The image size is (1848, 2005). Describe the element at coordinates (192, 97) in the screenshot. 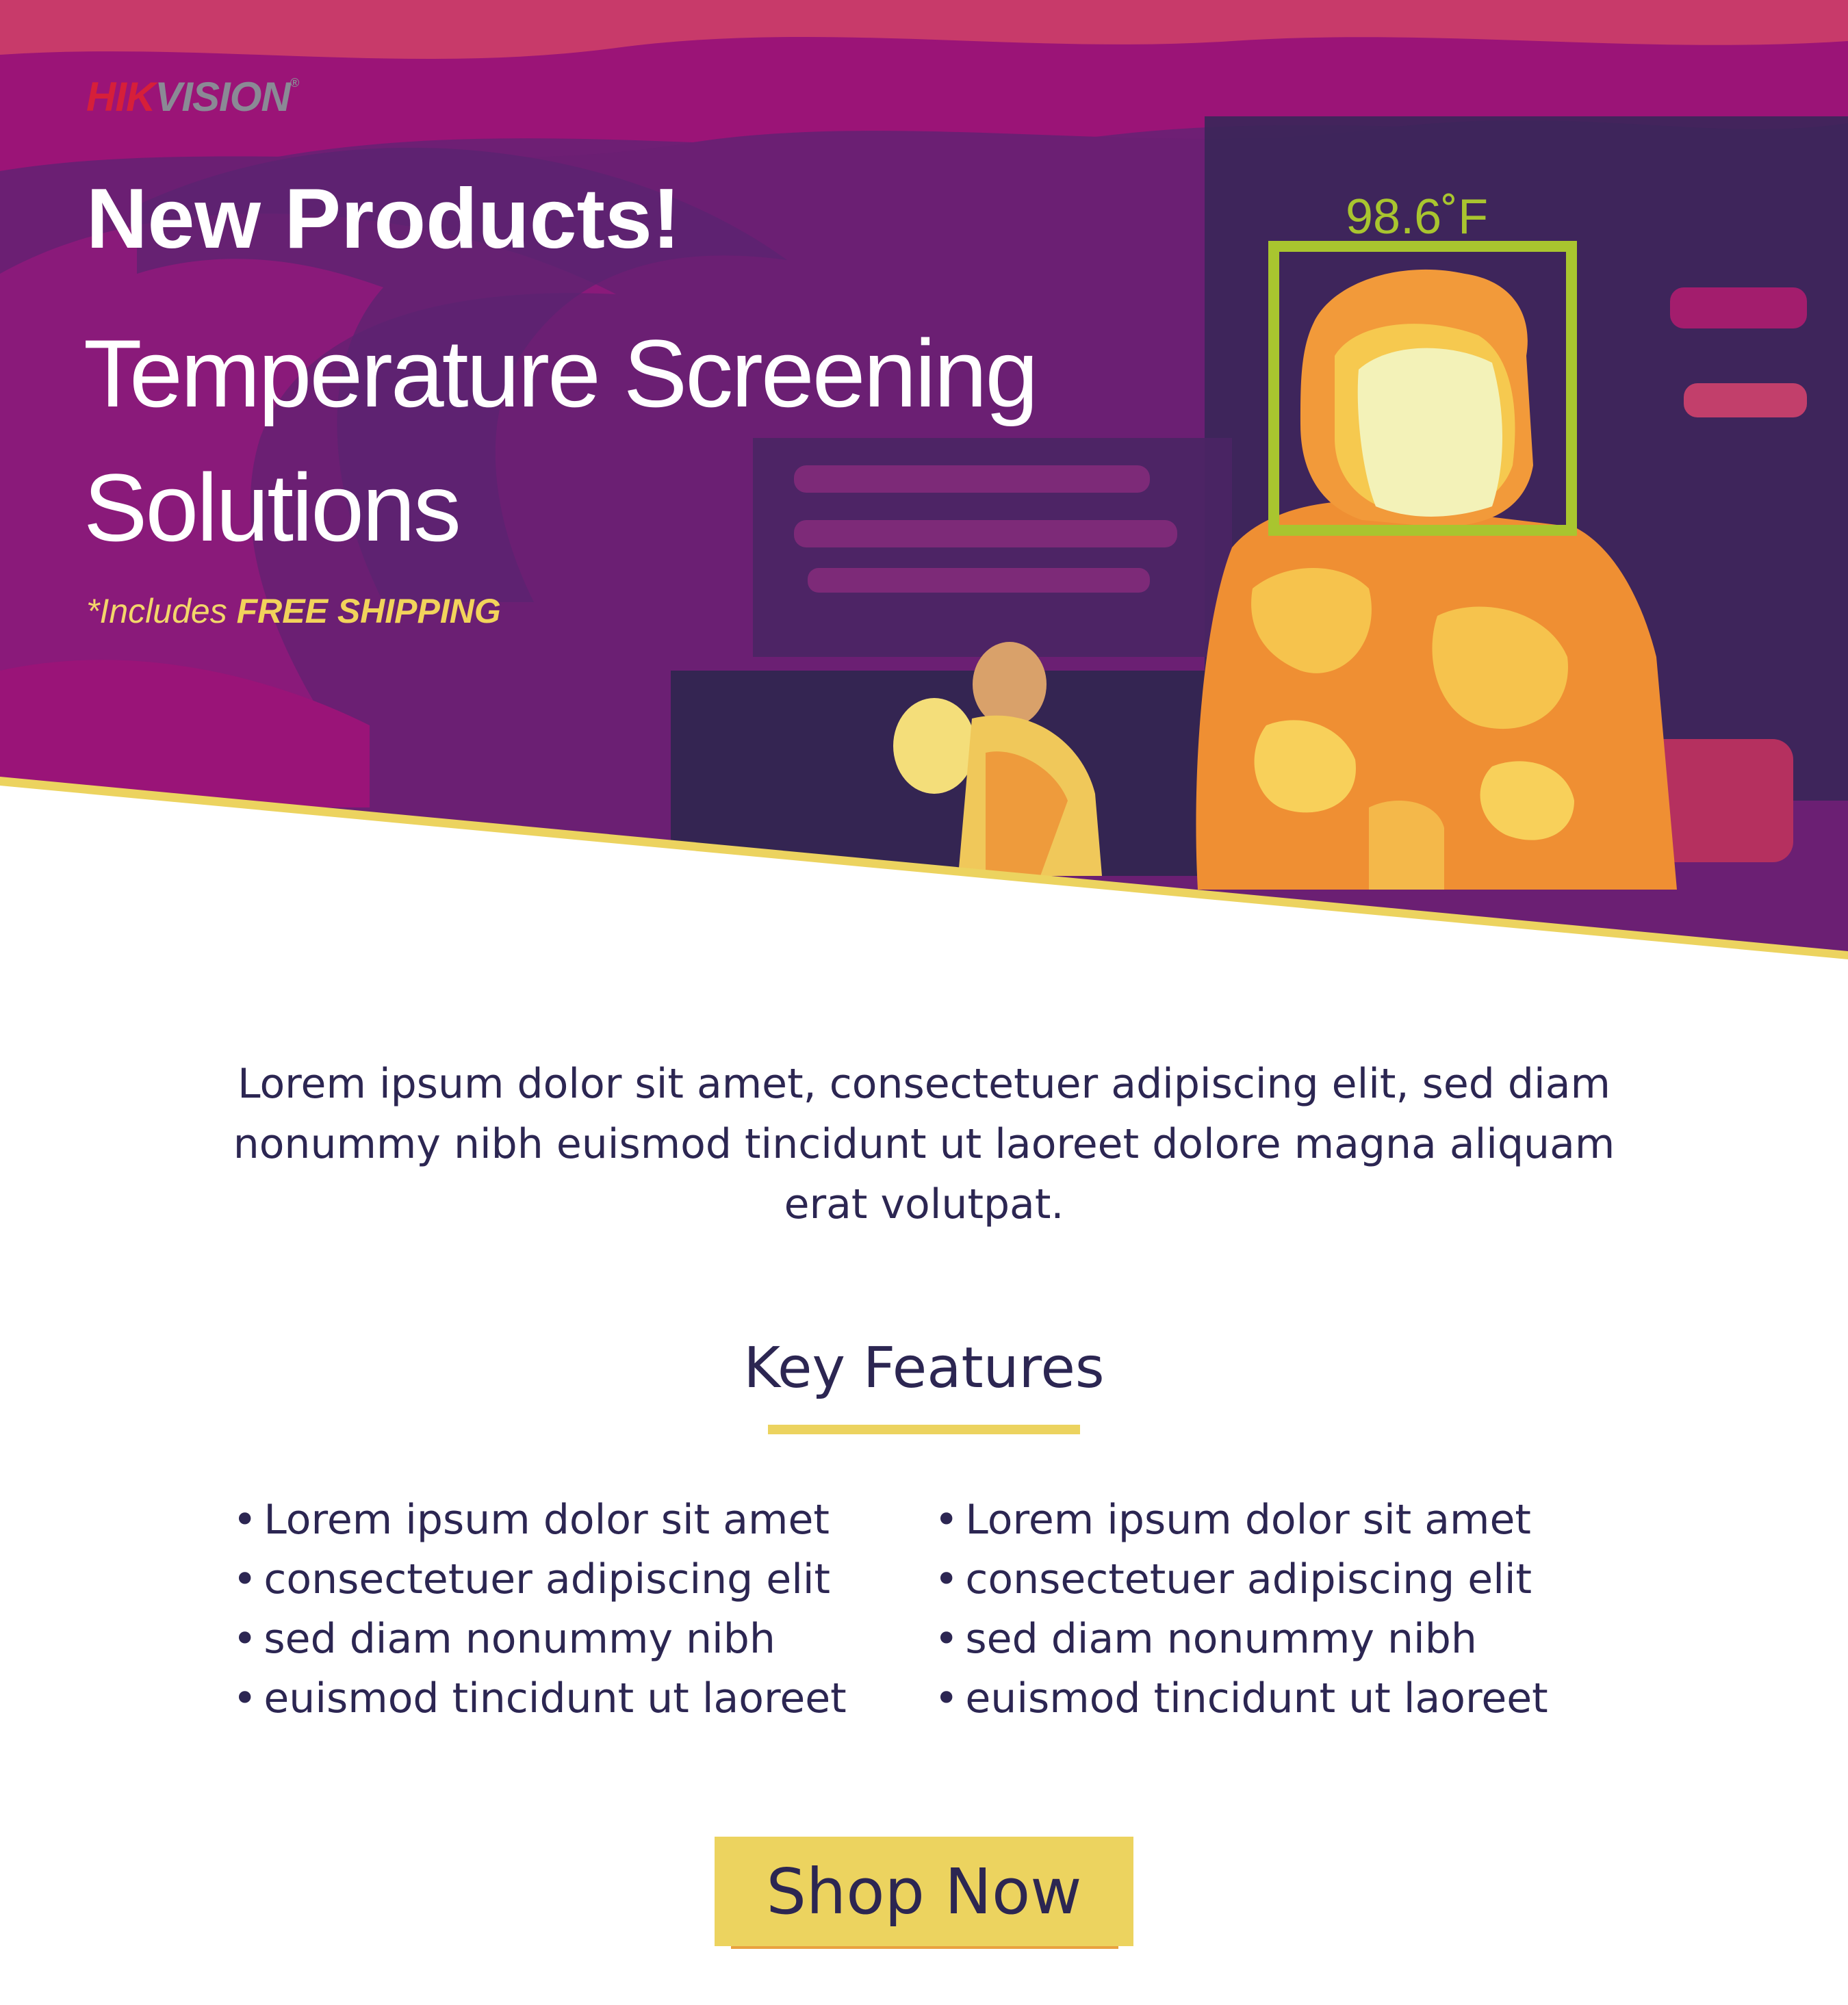

I see `hikvision-logo: HIKVISION®` at that location.